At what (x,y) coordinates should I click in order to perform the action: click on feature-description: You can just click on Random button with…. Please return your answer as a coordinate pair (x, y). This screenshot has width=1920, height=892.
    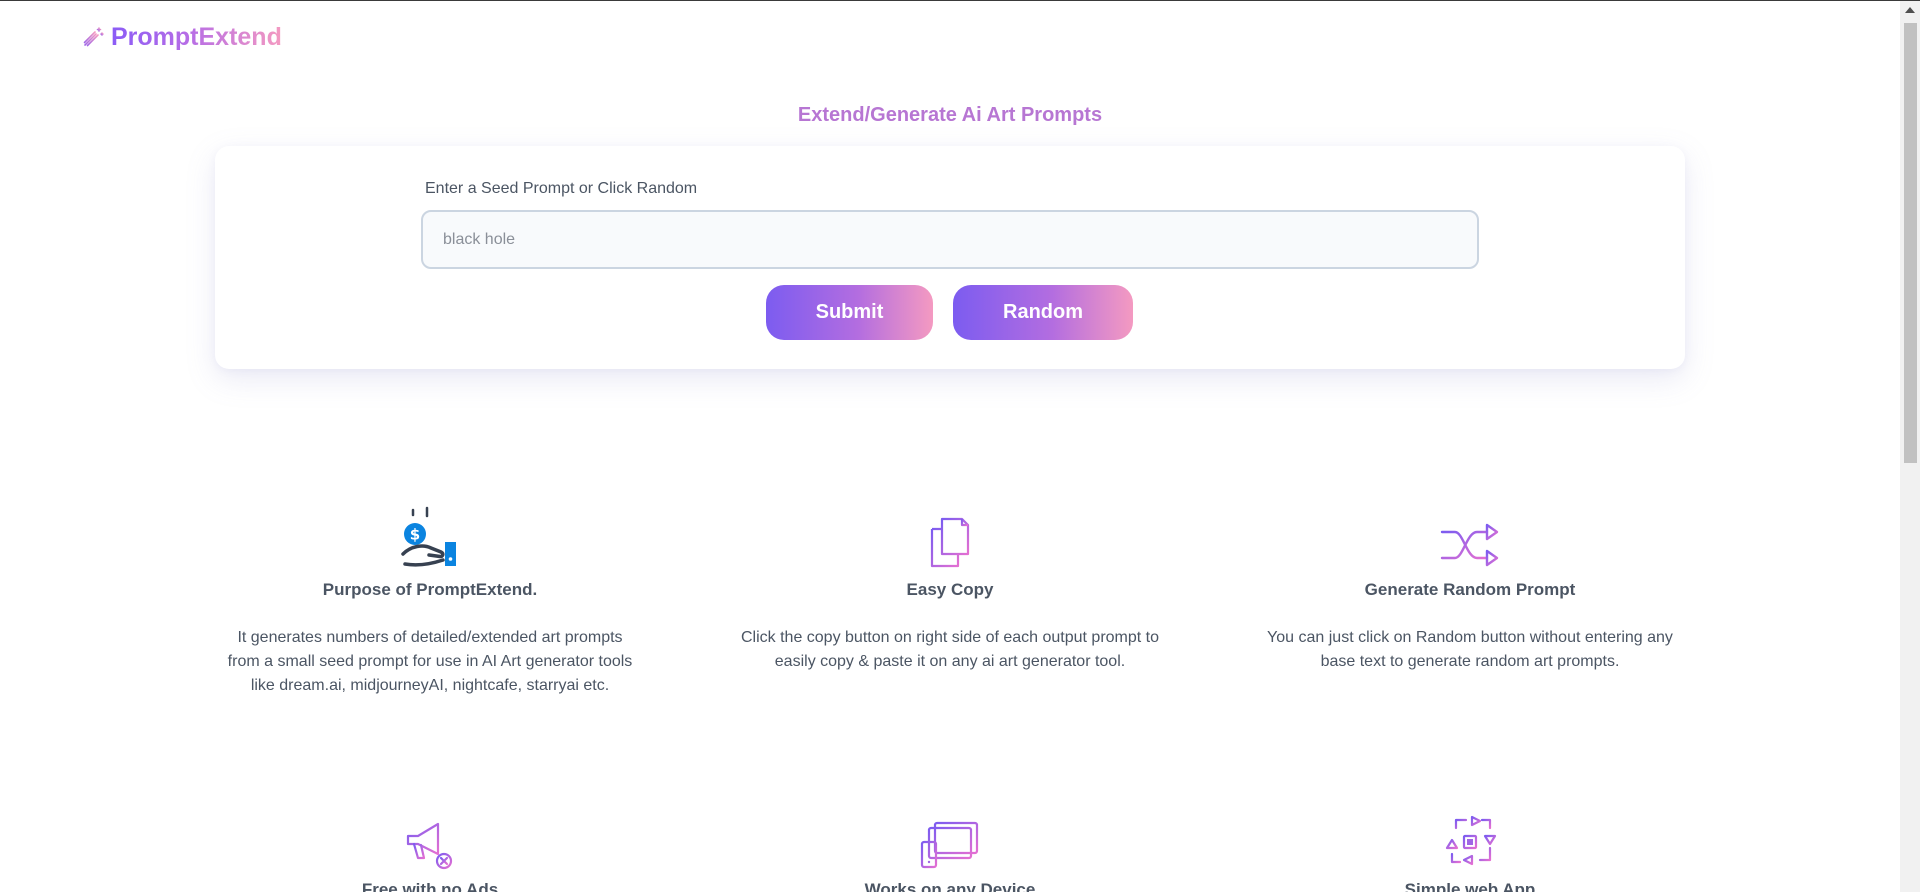
    Looking at the image, I should click on (1470, 649).